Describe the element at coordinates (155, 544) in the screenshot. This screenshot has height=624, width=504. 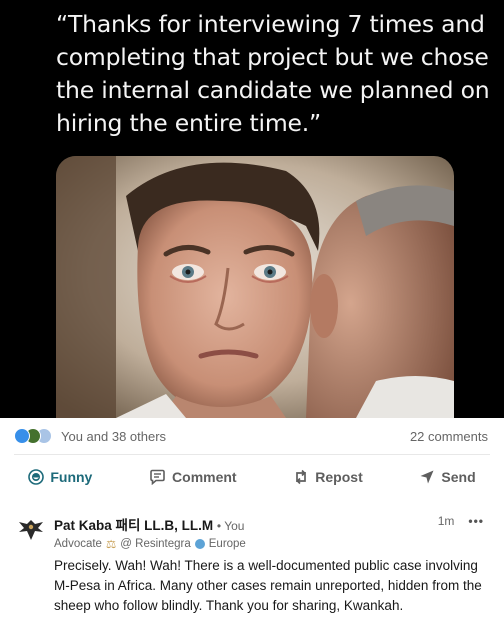
I see `headline-org: @ Resintegra` at that location.